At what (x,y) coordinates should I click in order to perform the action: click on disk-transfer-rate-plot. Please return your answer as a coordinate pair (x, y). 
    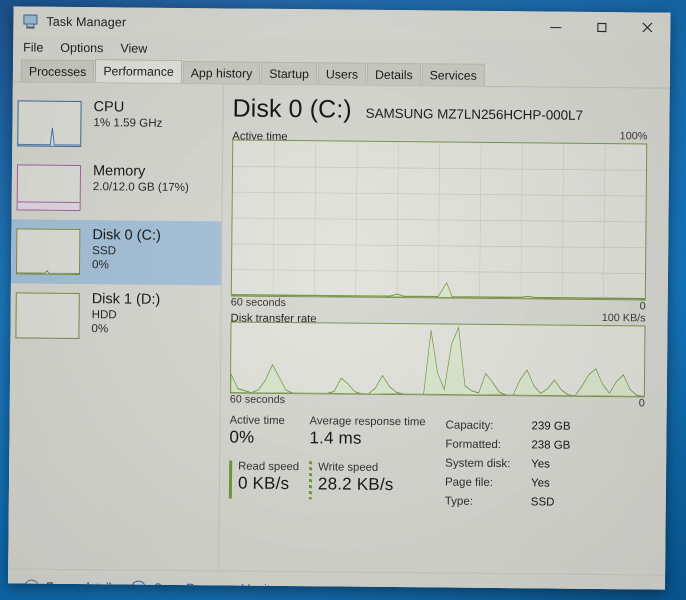
    Looking at the image, I should click on (437, 361).